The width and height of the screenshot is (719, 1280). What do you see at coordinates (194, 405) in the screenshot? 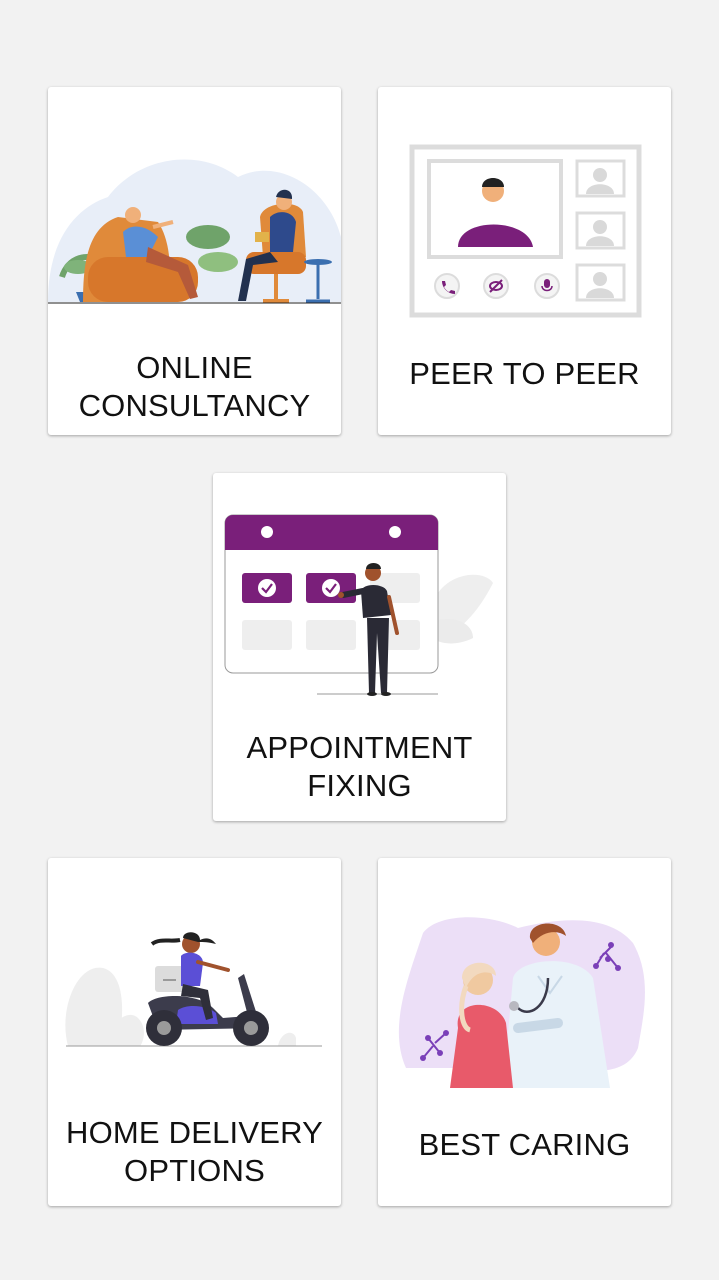
I see `label-line-2: CONSULTANCY` at bounding box center [194, 405].